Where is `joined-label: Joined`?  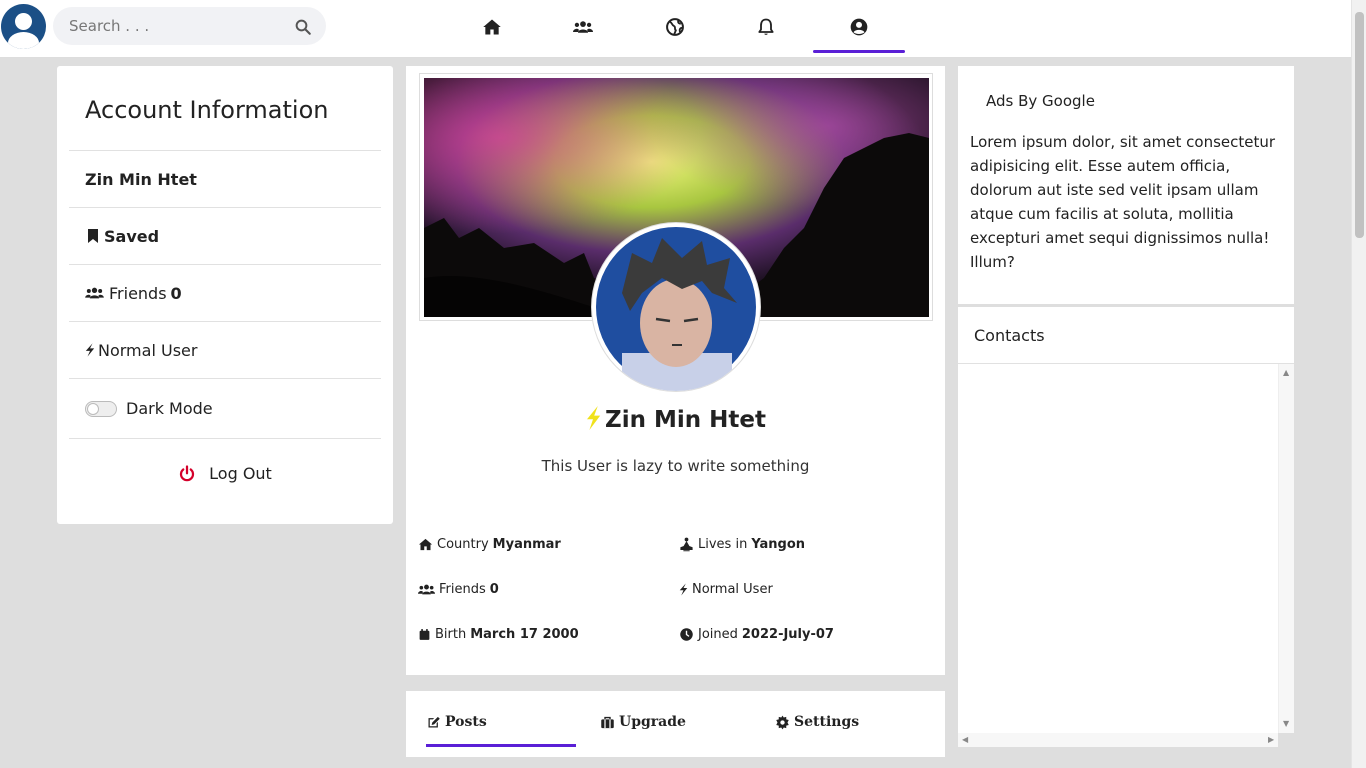
joined-label: Joined is located at coordinates (718, 634).